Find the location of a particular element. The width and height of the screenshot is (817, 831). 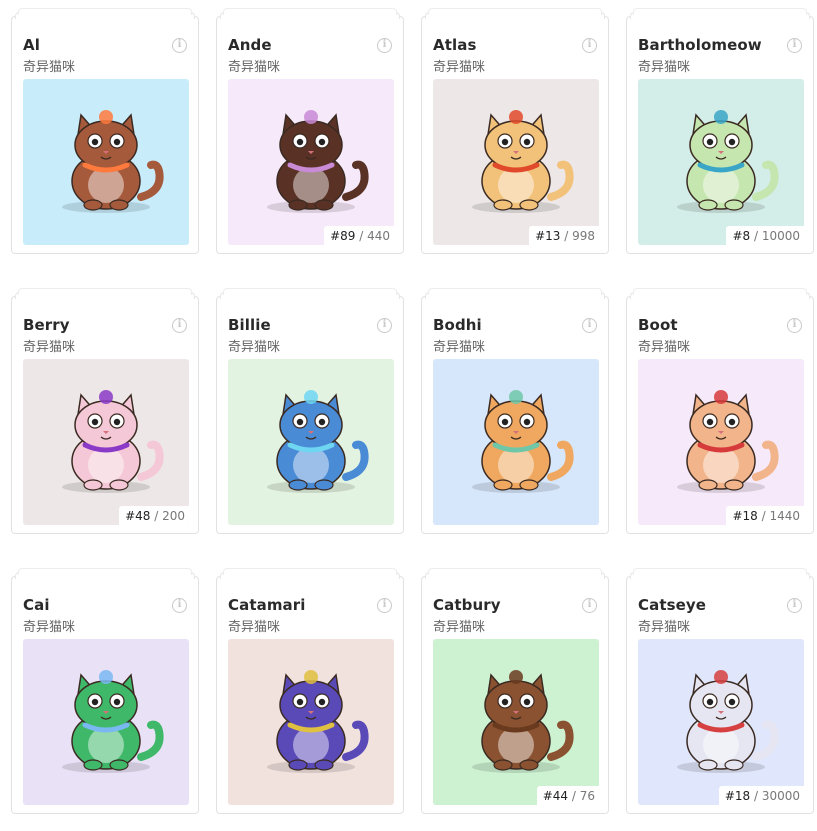

cat-name: Berry is located at coordinates (46, 325).